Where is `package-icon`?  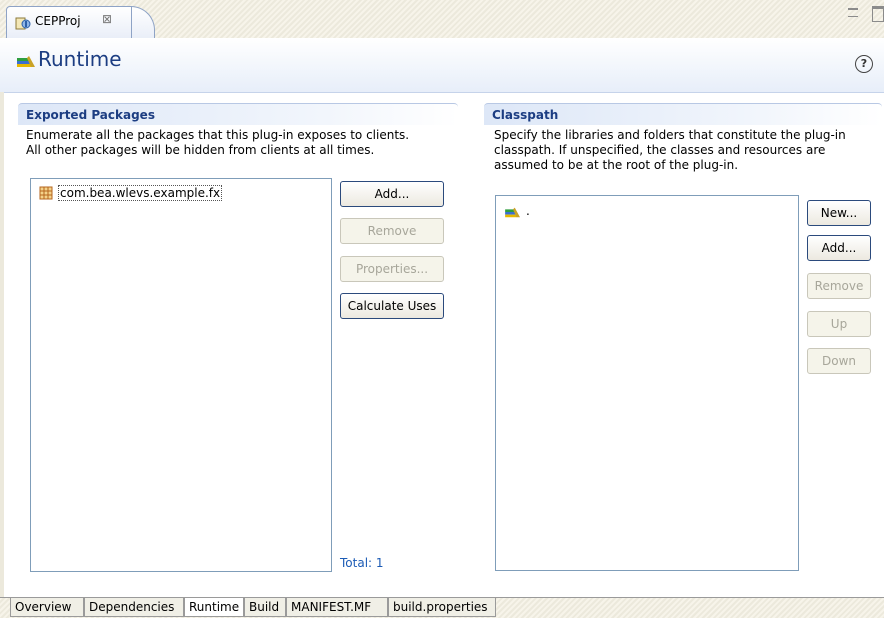 package-icon is located at coordinates (46, 193).